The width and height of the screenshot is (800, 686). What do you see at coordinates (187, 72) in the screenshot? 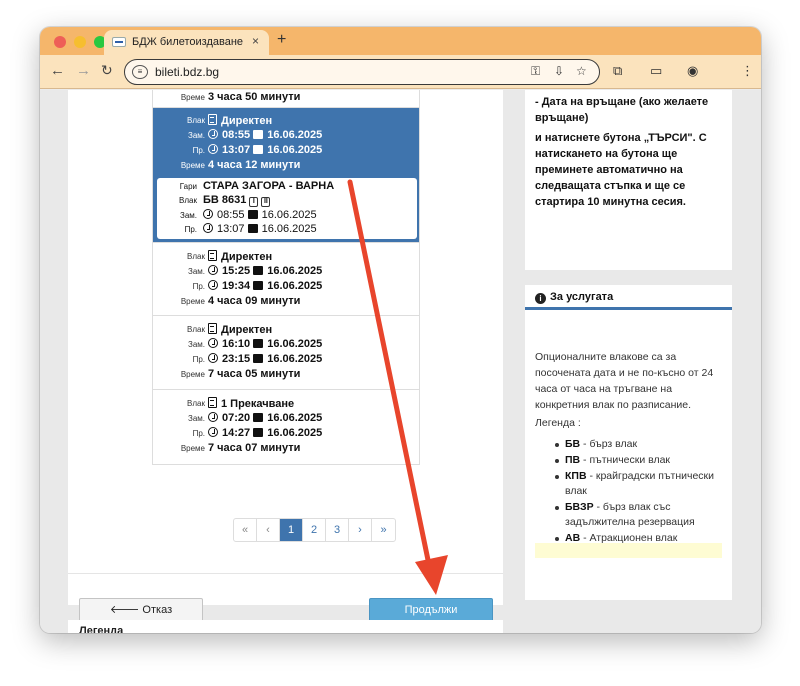
I see `url-text: bileti.bdz.bg` at bounding box center [187, 72].